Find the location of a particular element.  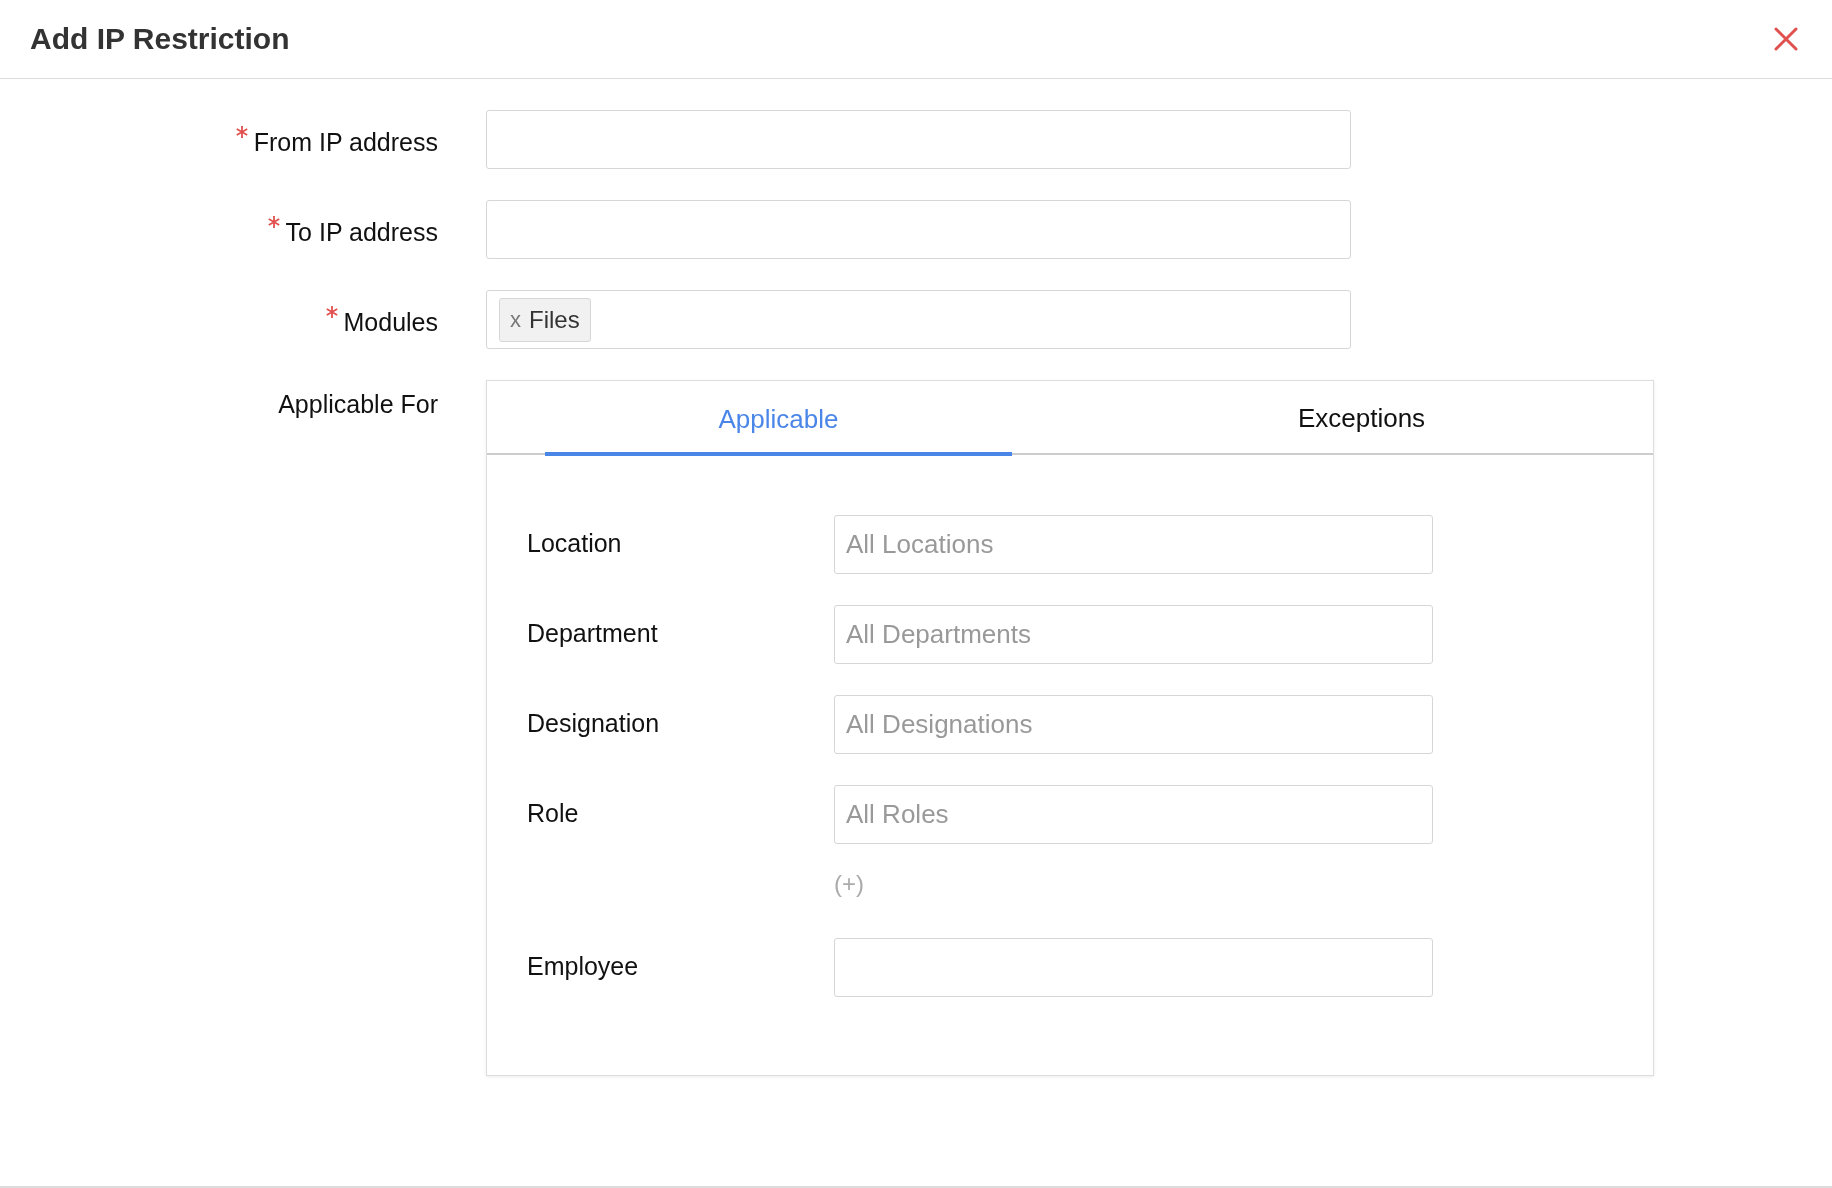

field-label: To IP address is located at coordinates (361, 232).